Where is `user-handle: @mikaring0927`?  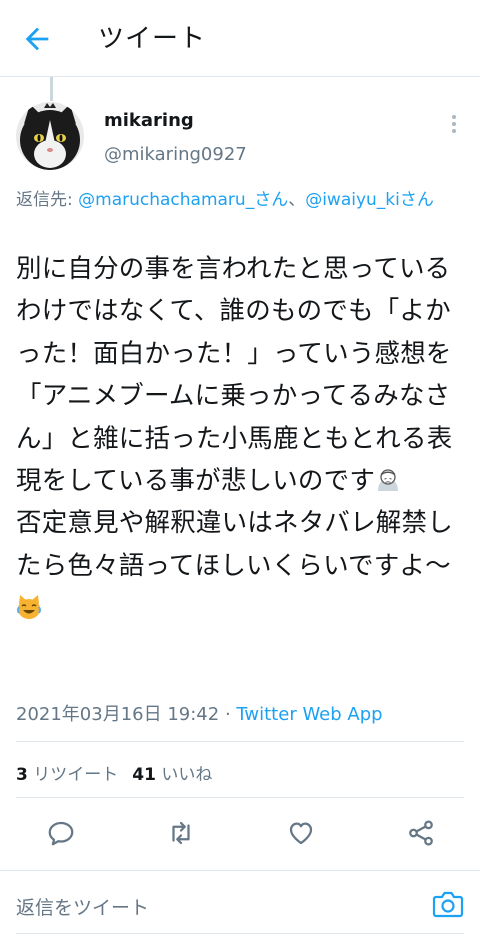 user-handle: @mikaring0927 is located at coordinates (175, 154).